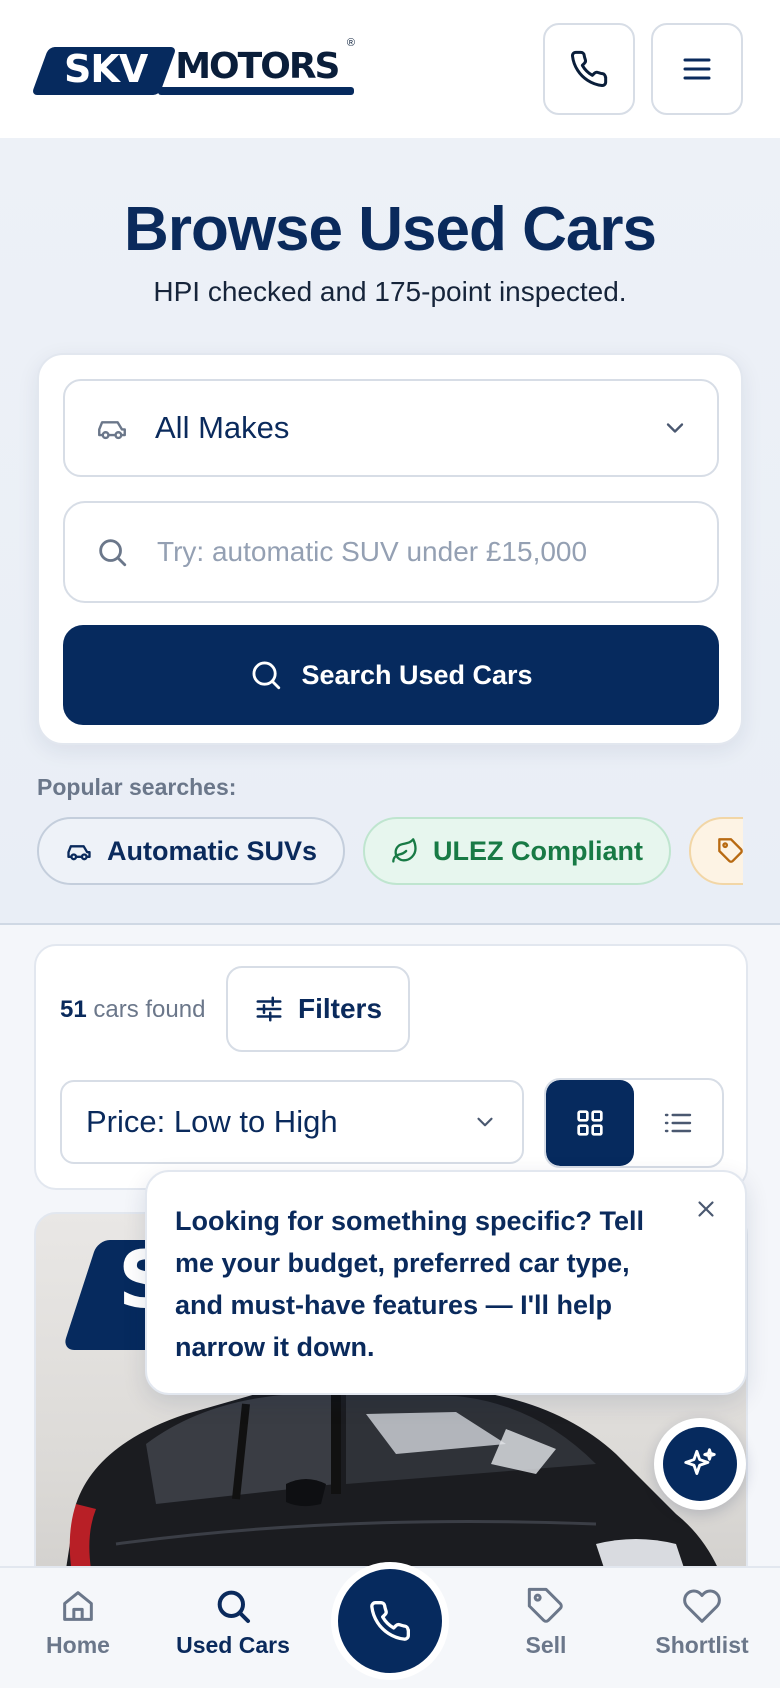  What do you see at coordinates (702, 1606) in the screenshot?
I see `heart-icon` at bounding box center [702, 1606].